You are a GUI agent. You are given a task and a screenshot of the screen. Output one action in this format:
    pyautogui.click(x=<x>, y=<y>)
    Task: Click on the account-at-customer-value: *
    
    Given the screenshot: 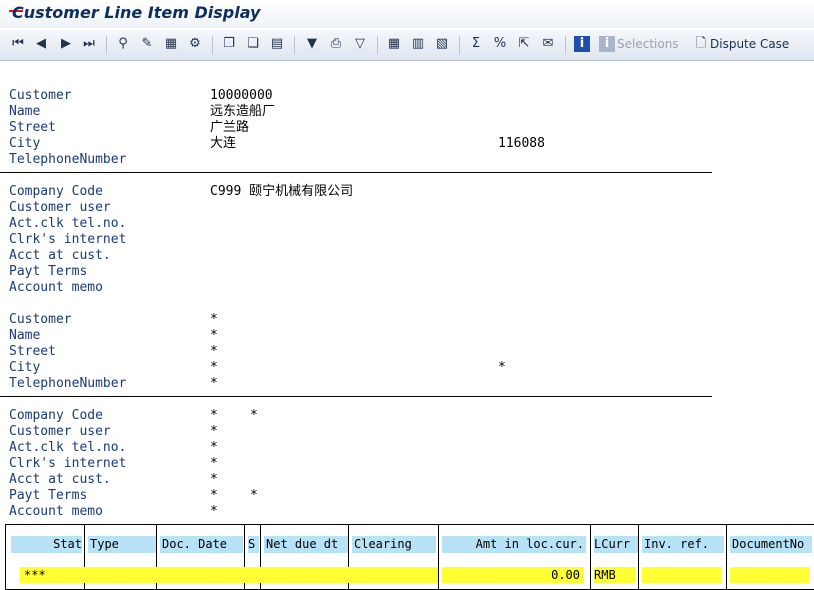 What is the action you would take?
    pyautogui.click(x=214, y=479)
    